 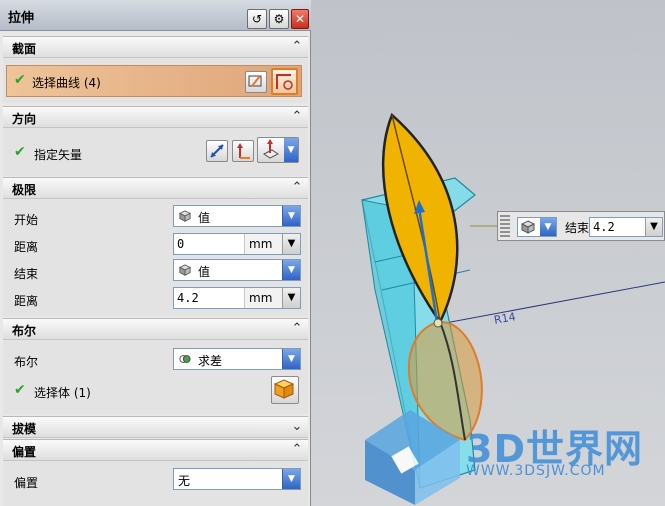 What do you see at coordinates (62, 393) in the screenshot?
I see `select-body-label: 选择体 (1)` at bounding box center [62, 393].